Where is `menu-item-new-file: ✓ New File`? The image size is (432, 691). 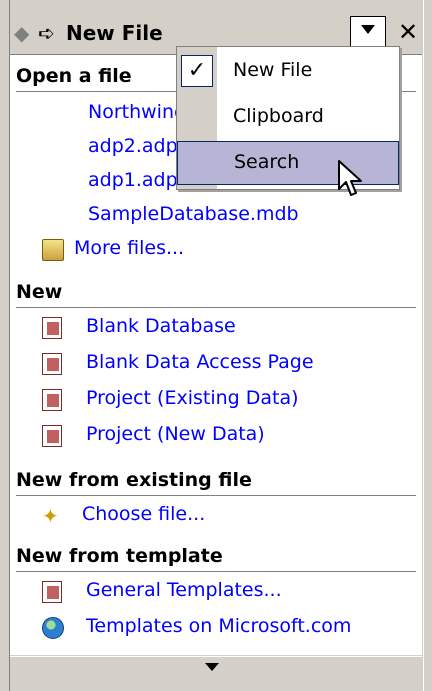
menu-item-new-file: ✓ New File is located at coordinates (288, 71).